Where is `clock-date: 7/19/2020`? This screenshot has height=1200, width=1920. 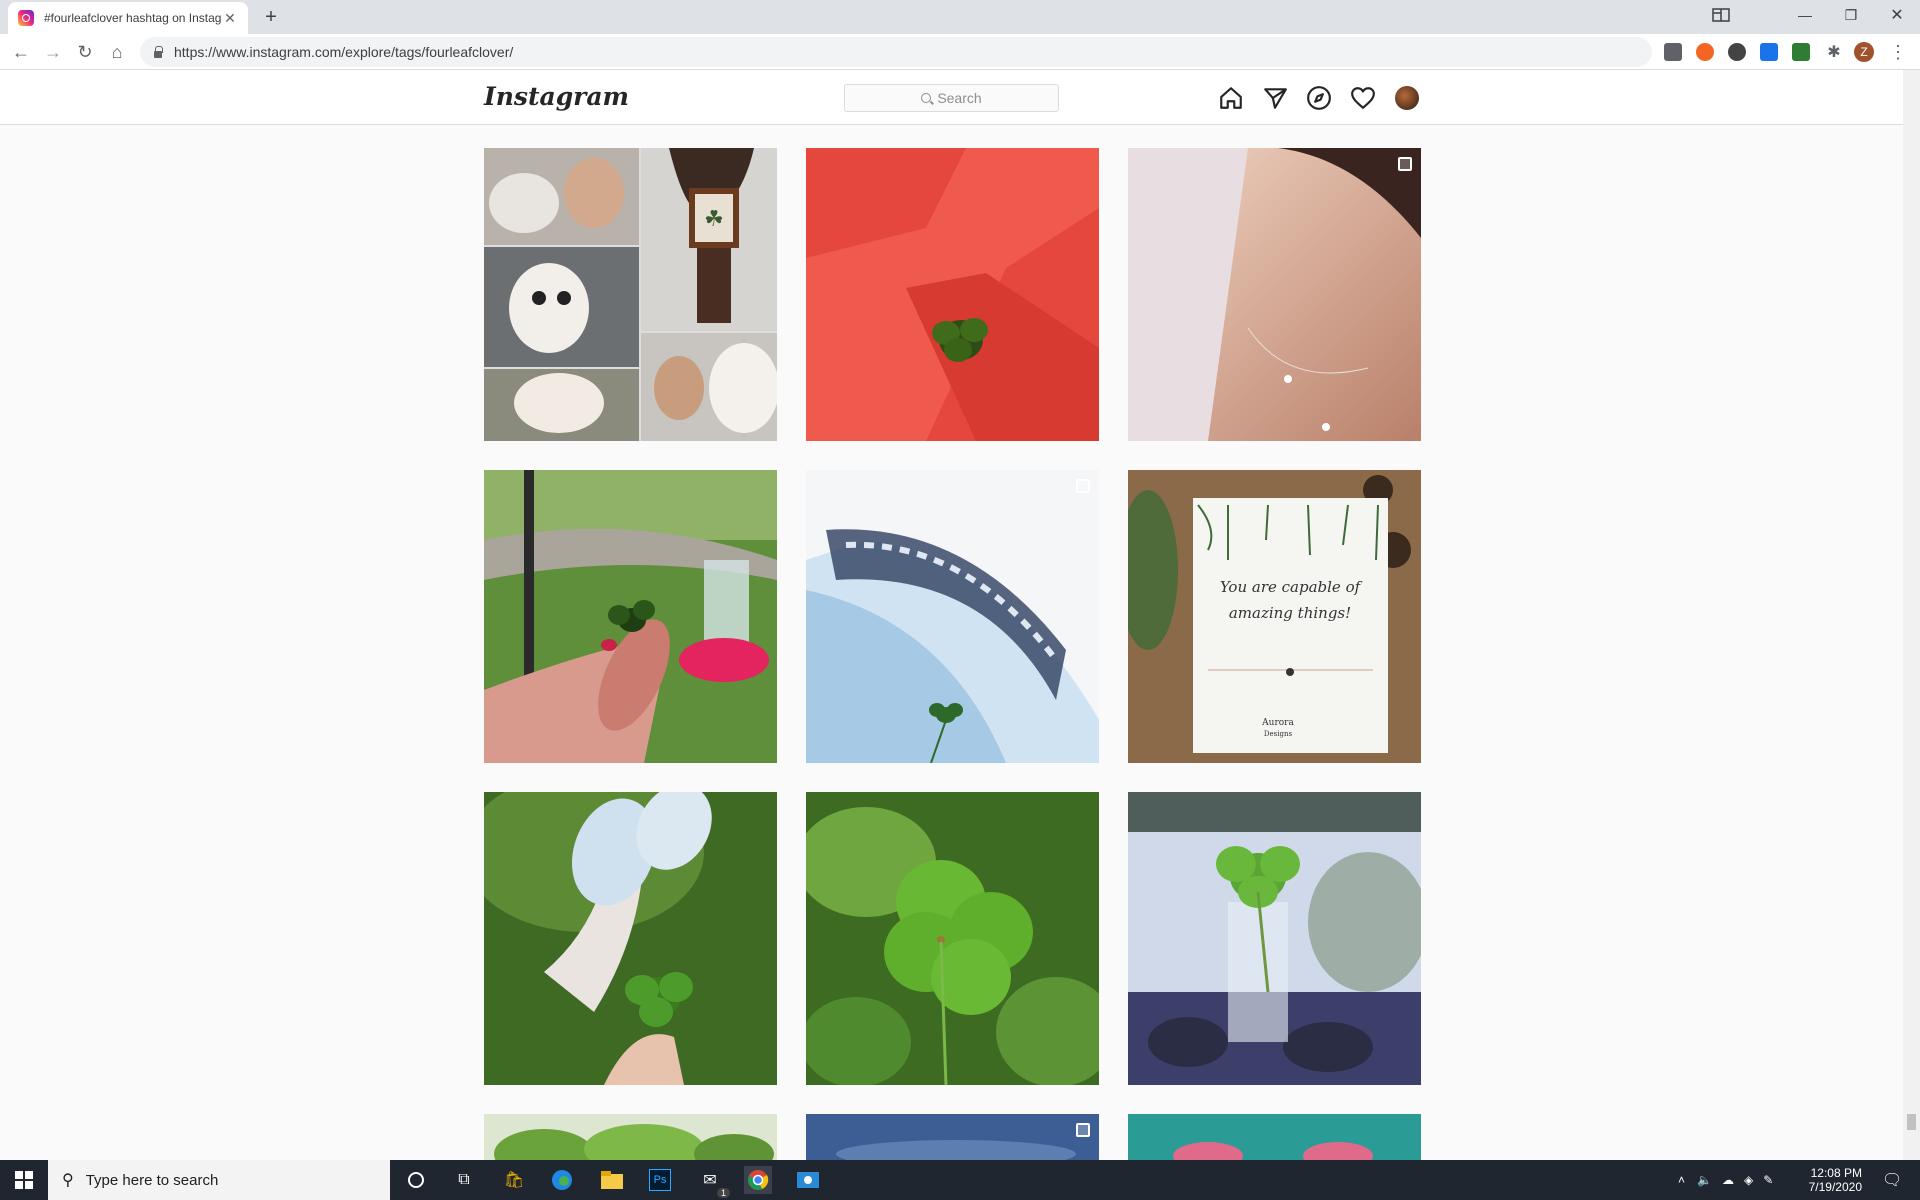 clock-date: 7/19/2020 is located at coordinates (1835, 1187).